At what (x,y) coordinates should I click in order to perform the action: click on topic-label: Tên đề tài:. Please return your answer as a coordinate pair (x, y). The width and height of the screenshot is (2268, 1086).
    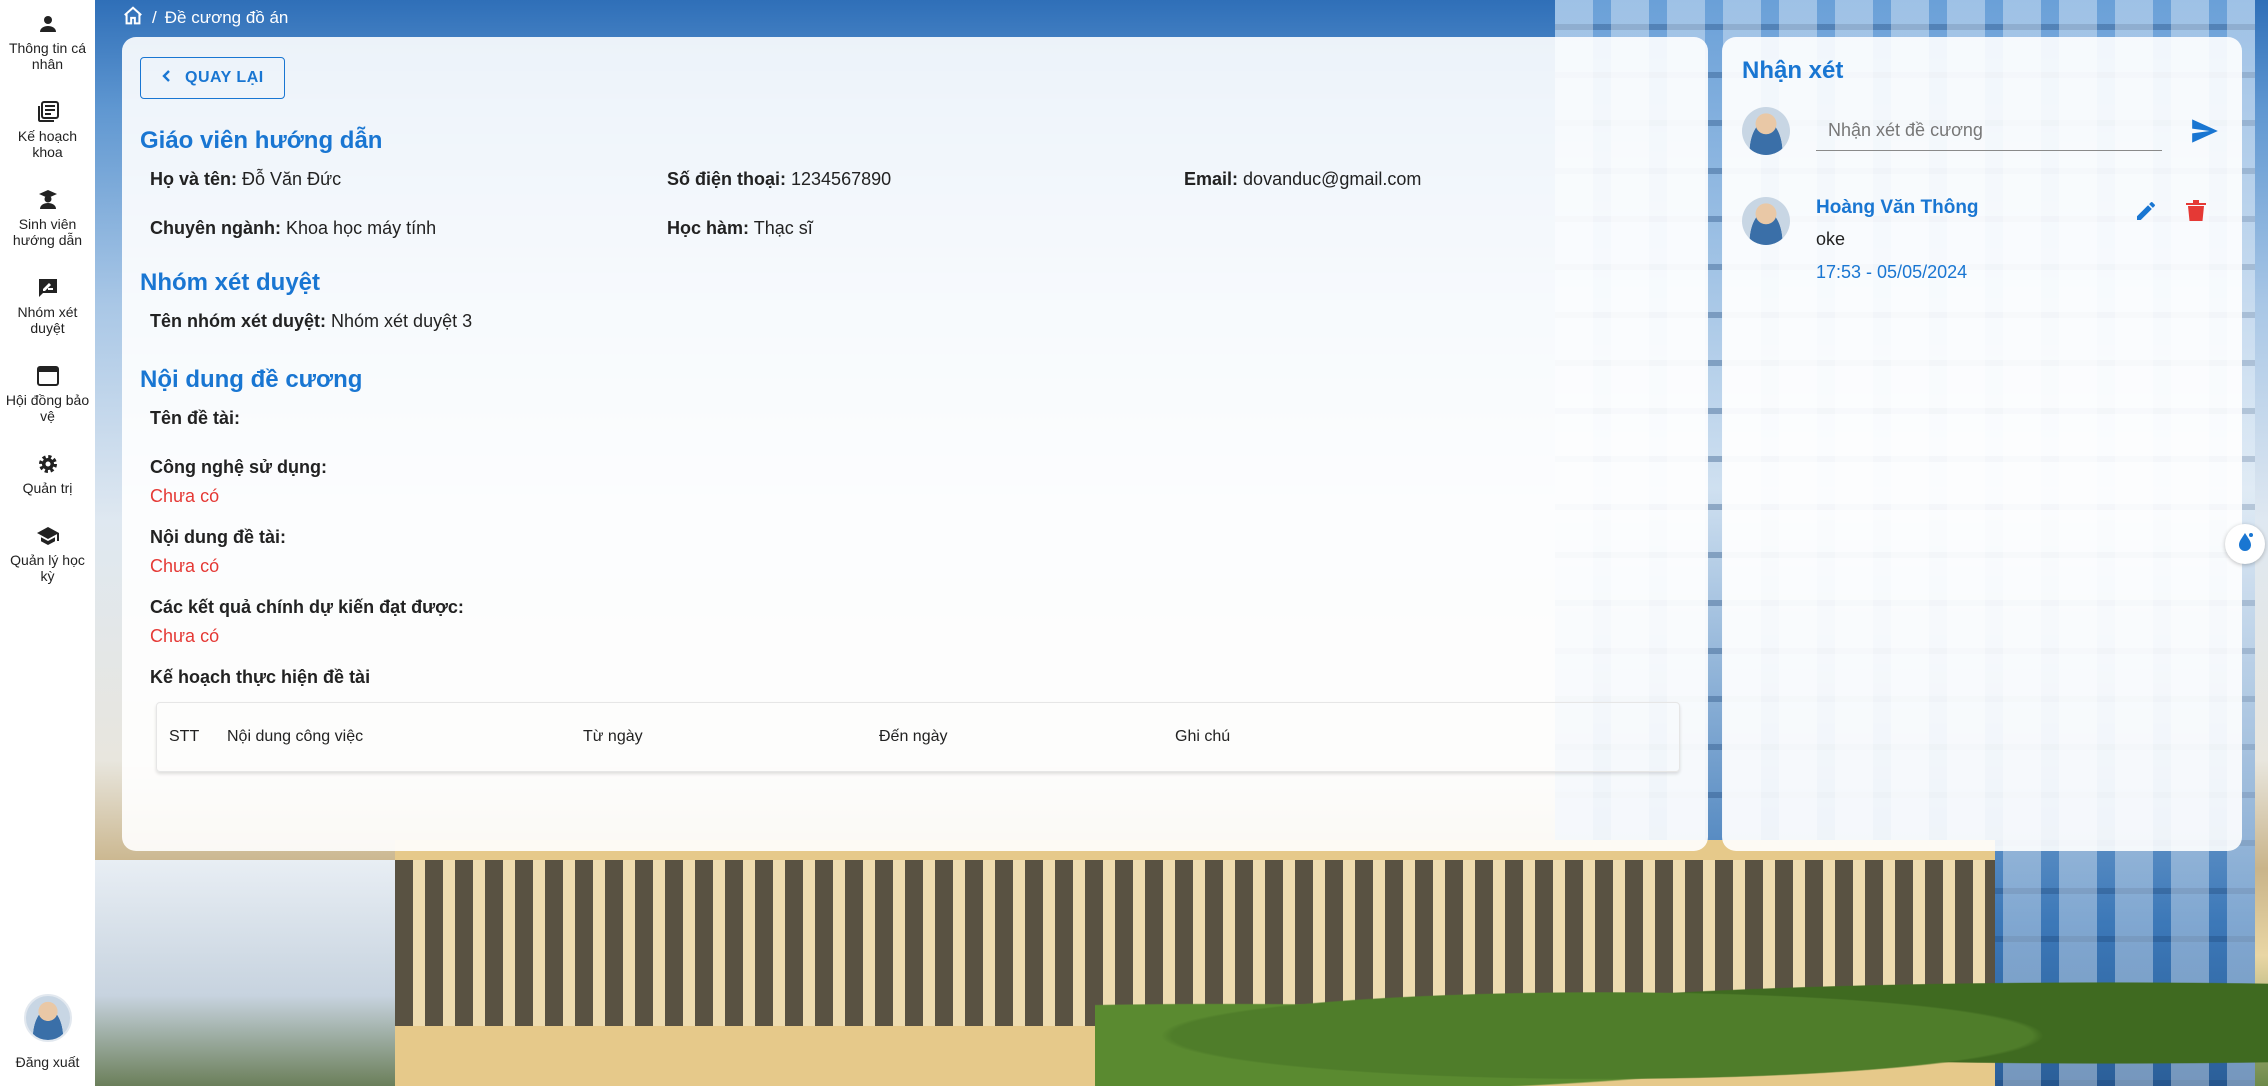
    Looking at the image, I should click on (195, 418).